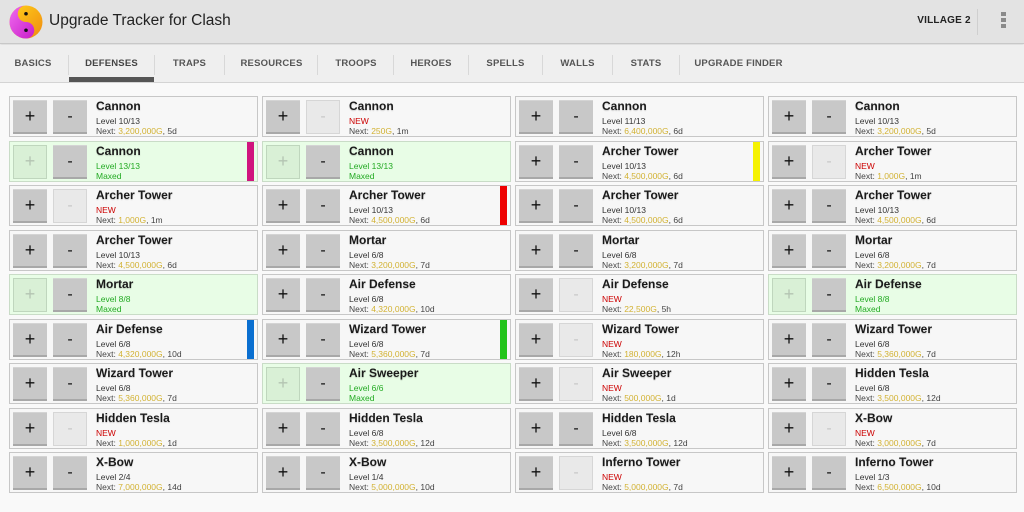 The image size is (1024, 512). Describe the element at coordinates (680, 443) in the screenshot. I see `upgrade-time: 12d` at that location.